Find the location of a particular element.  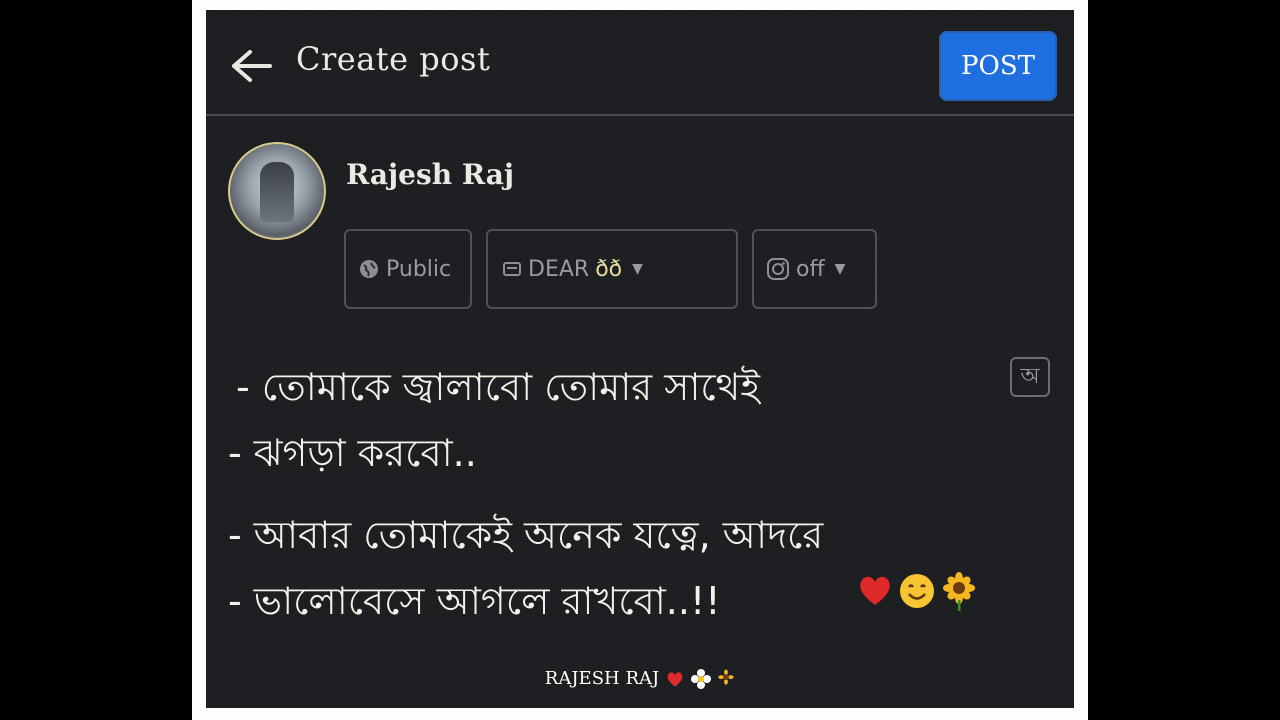

instagram-share-toggle: off ▼ is located at coordinates (814, 269).